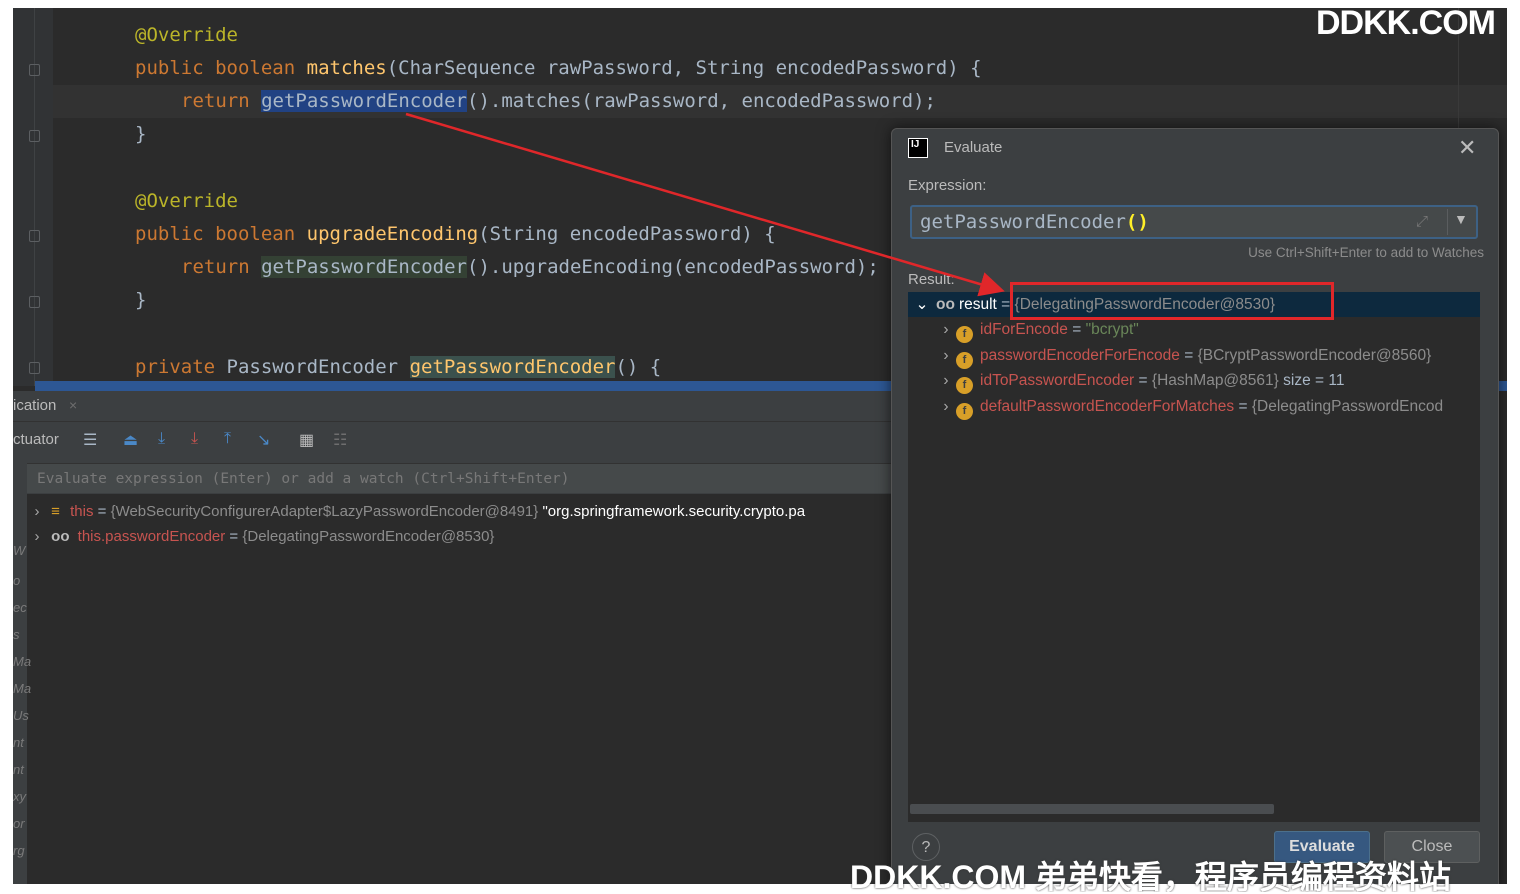 The image size is (1520, 894). Describe the element at coordinates (705, 204) in the screenshot. I see `arrow-annotation` at that location.